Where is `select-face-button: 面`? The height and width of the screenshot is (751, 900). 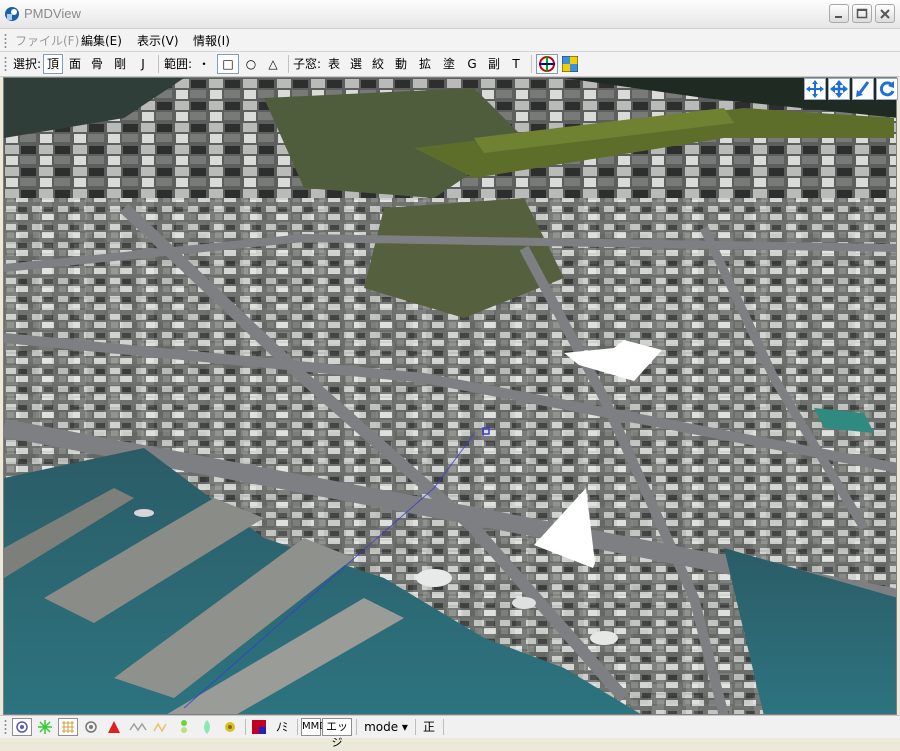 select-face-button: 面 is located at coordinates (75, 64).